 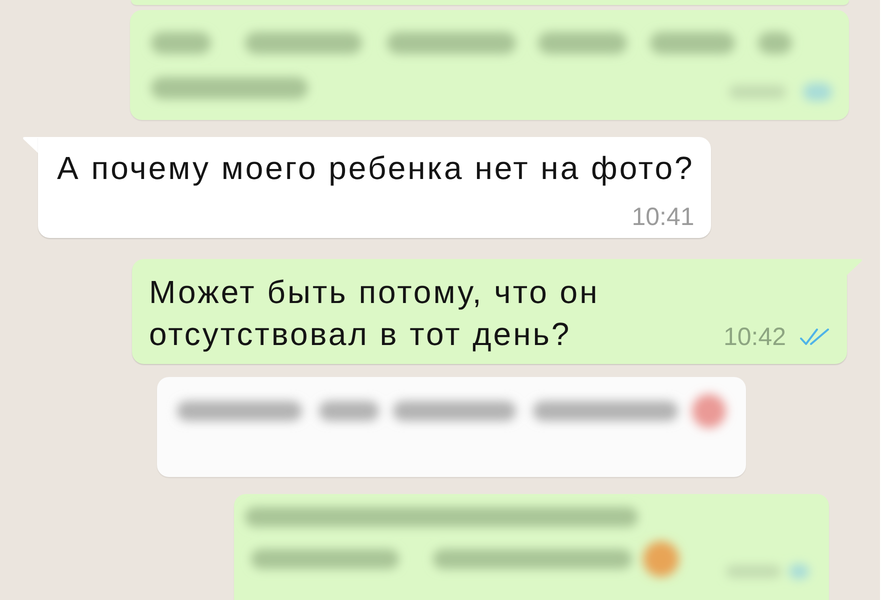 I want to click on message-text: Может быть потому, что он отсутствовал в тот день?, so click(x=374, y=313).